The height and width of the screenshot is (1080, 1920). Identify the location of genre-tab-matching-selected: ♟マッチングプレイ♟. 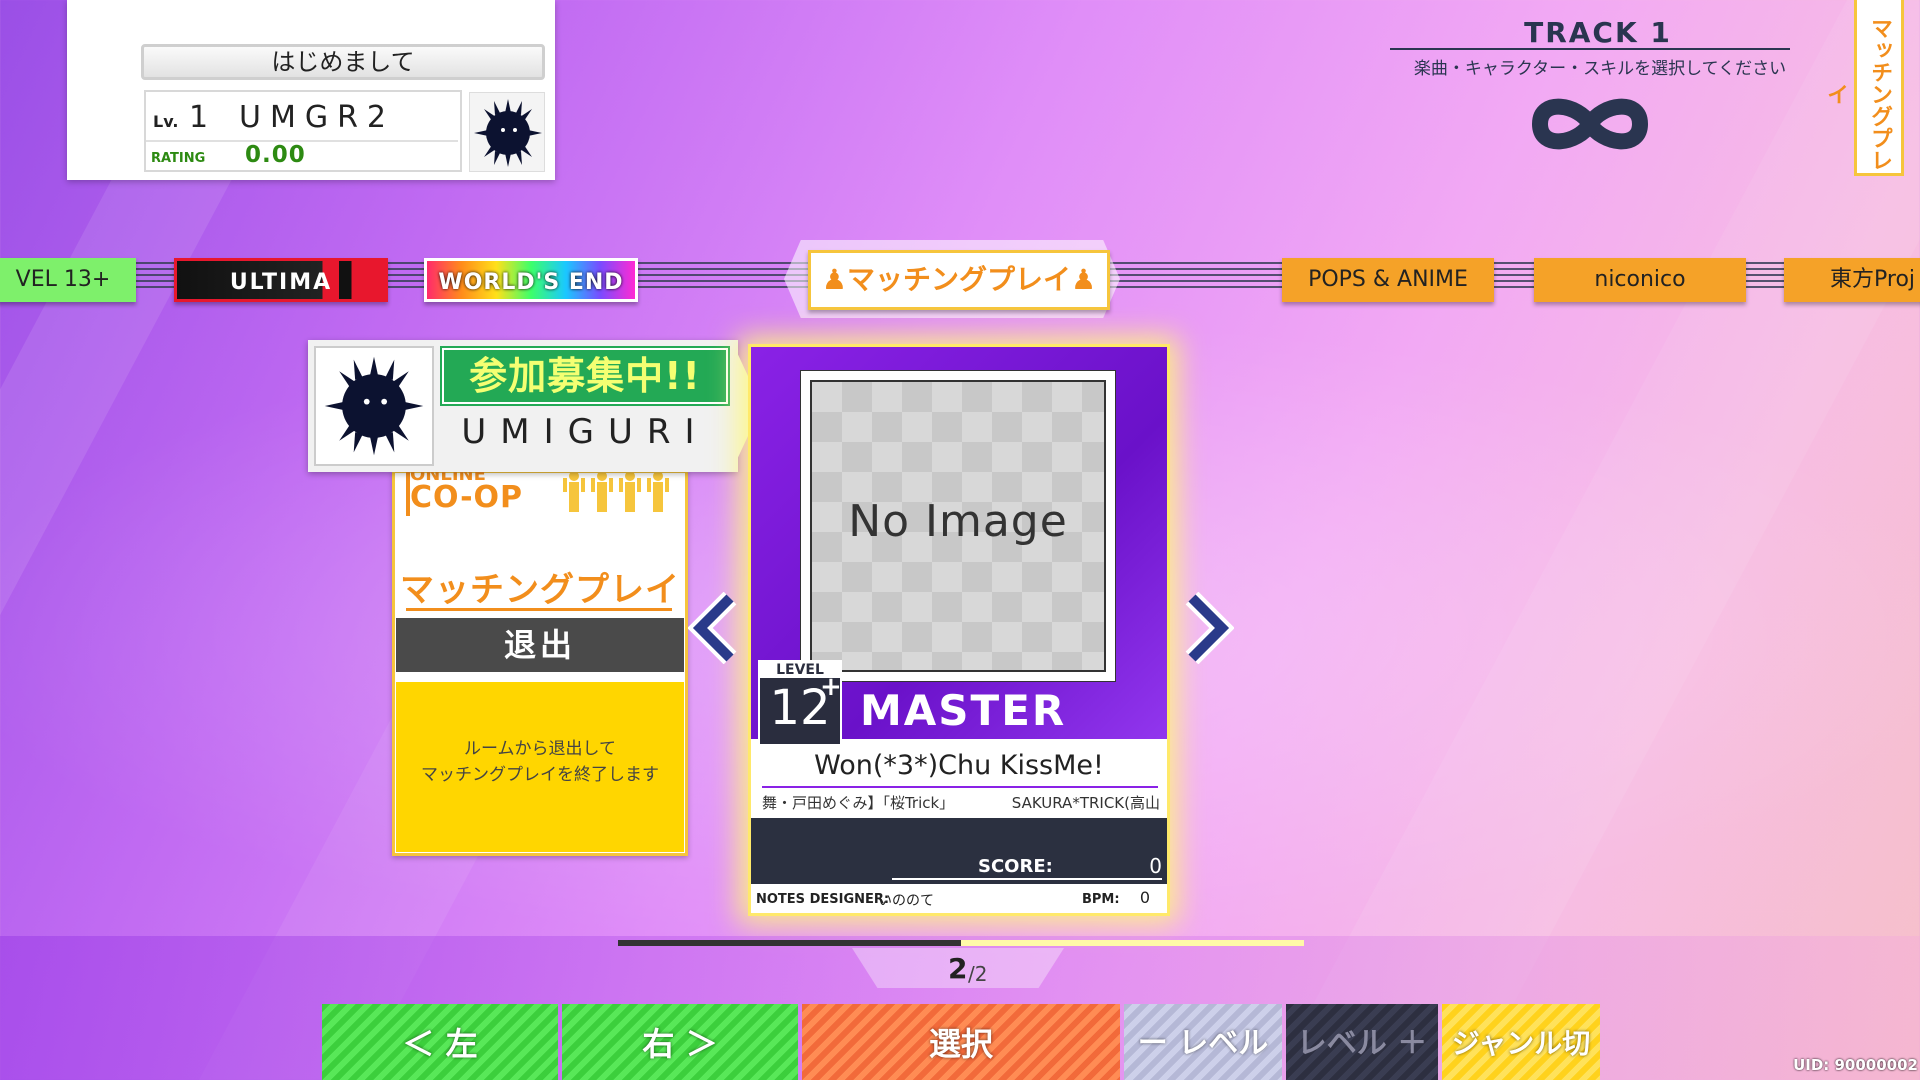
(959, 280).